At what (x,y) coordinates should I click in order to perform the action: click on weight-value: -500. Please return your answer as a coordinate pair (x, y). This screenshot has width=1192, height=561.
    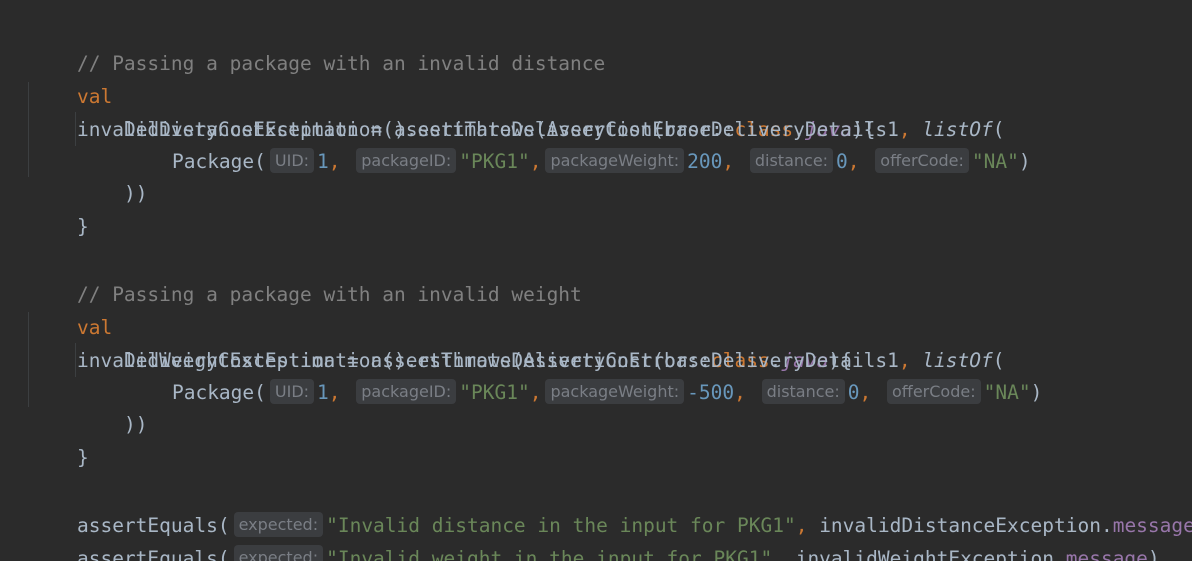
    Looking at the image, I should click on (711, 392).